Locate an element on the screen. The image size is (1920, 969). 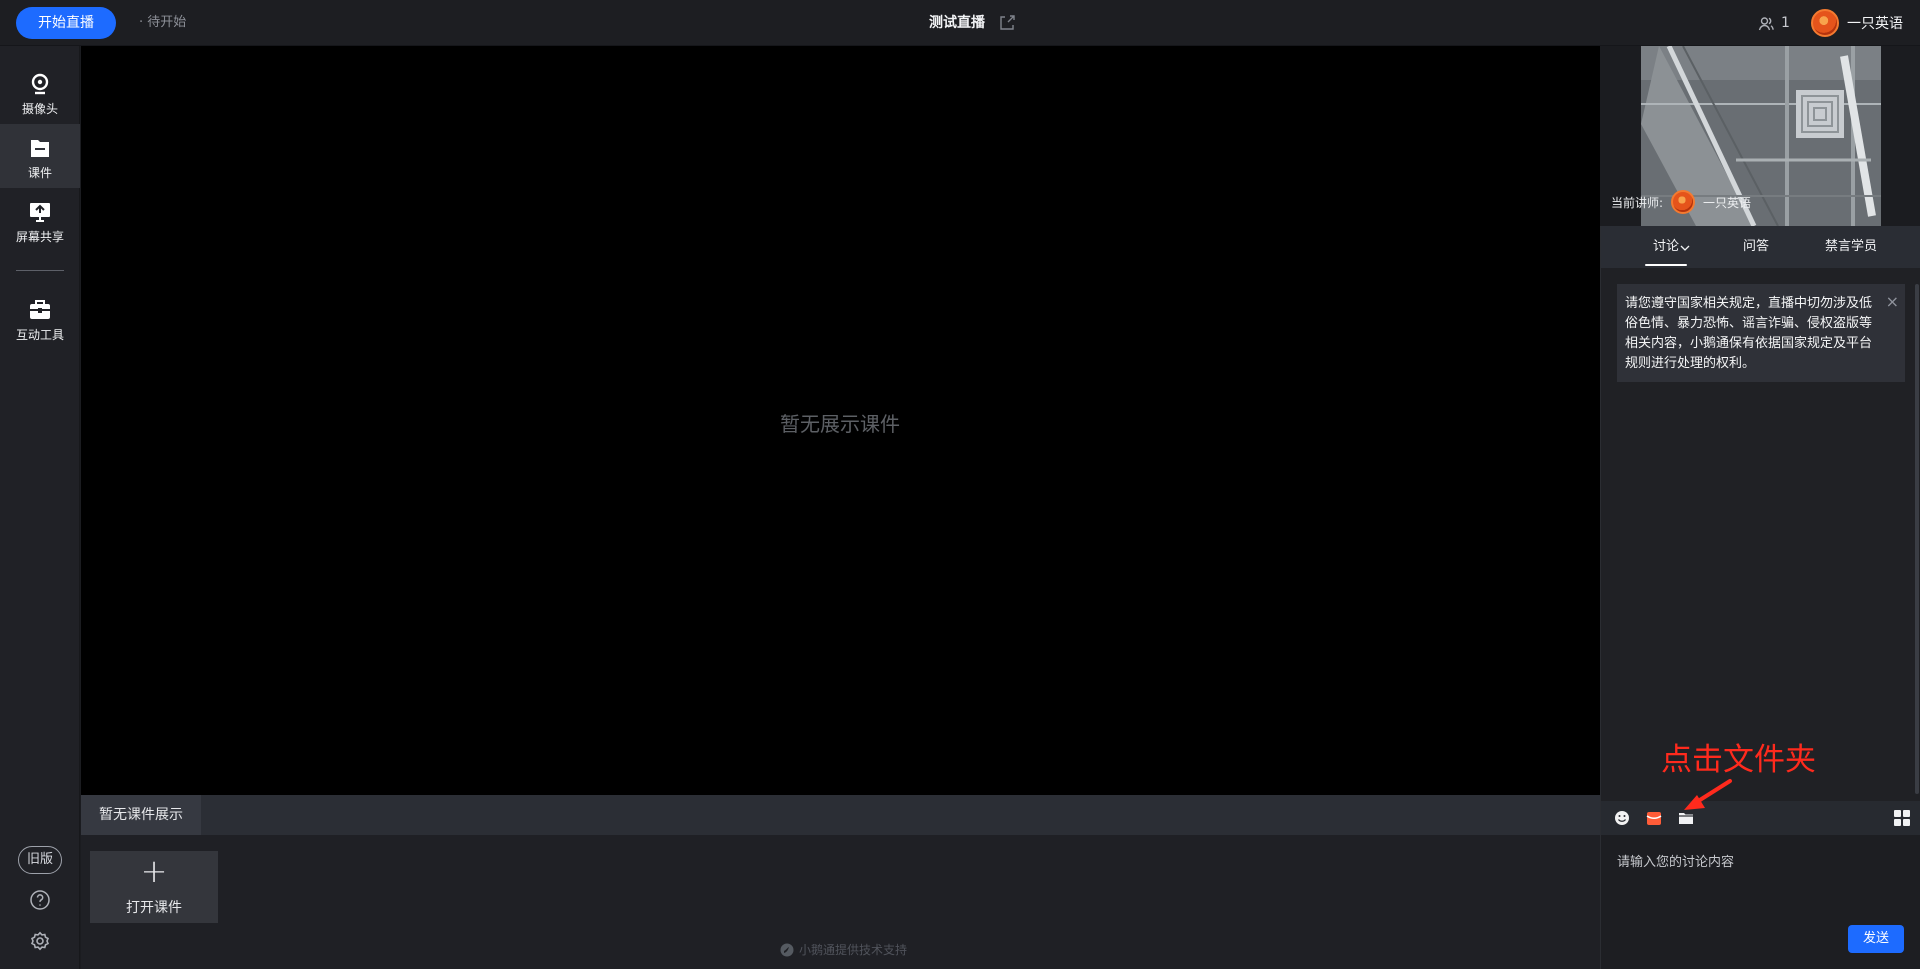
technical-support-text: 小鹅通提供技术支持 is located at coordinates (853, 950).